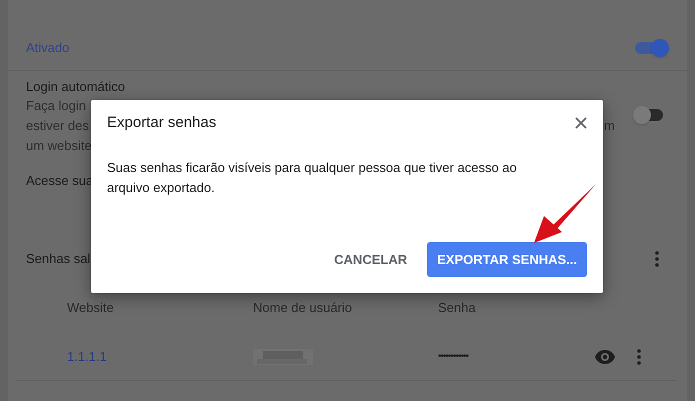 The height and width of the screenshot is (401, 695). What do you see at coordinates (58, 259) in the screenshot?
I see `section-heading: Senhas sal` at bounding box center [58, 259].